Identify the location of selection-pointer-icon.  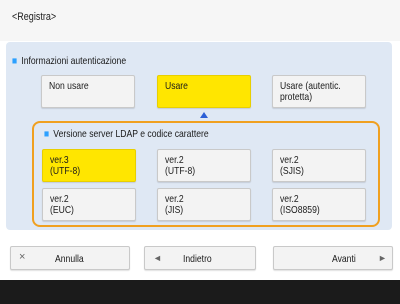
(204, 115).